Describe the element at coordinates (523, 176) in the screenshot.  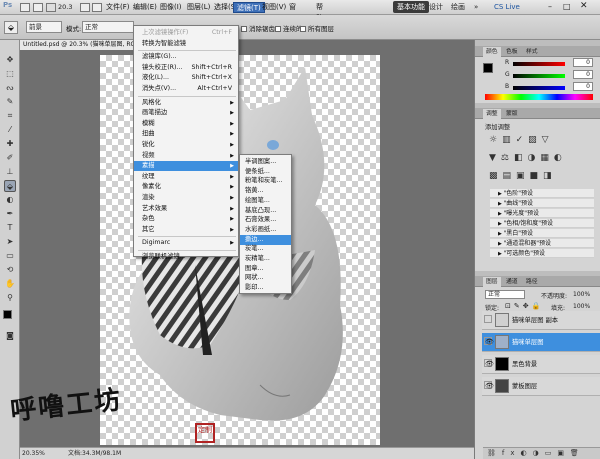
I see `adjustment-icons-row-3: ▩▤▣■◨` at that location.